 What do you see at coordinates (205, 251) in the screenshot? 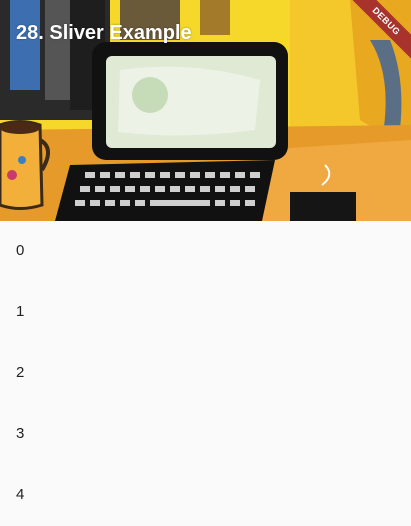
I see `list-item: 0` at bounding box center [205, 251].